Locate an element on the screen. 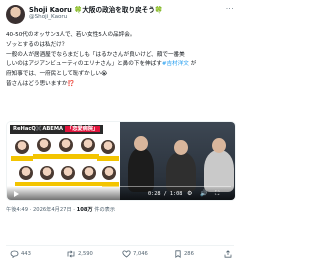 The image size is (320, 266). bookmark-button: 286 is located at coordinates (184, 254).